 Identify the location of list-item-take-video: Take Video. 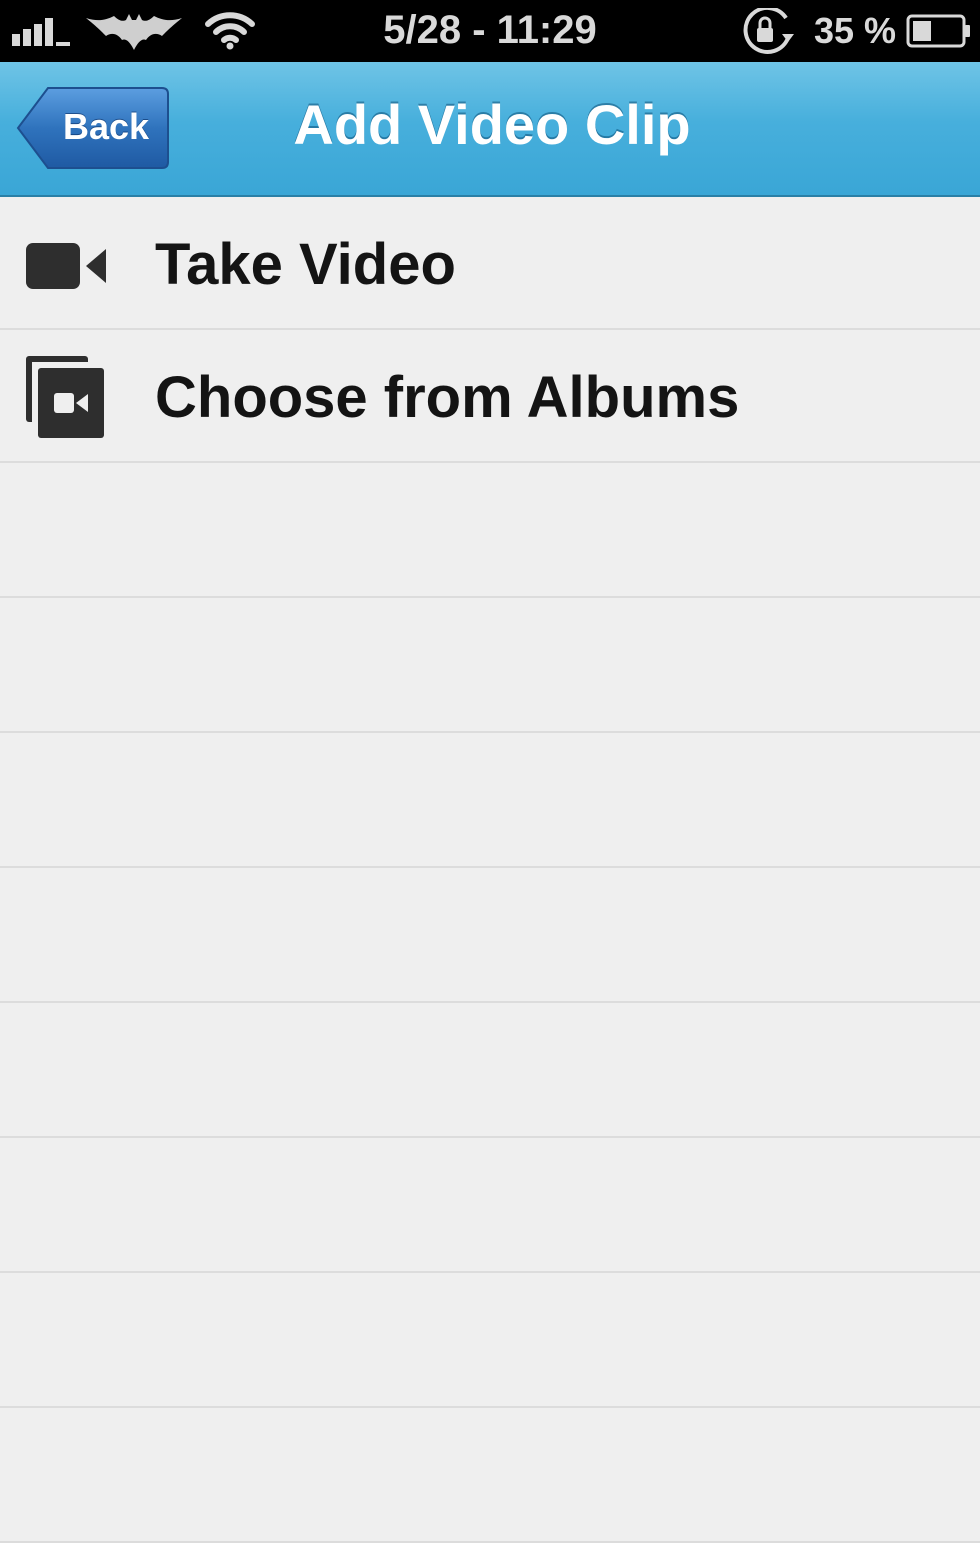
(490, 263).